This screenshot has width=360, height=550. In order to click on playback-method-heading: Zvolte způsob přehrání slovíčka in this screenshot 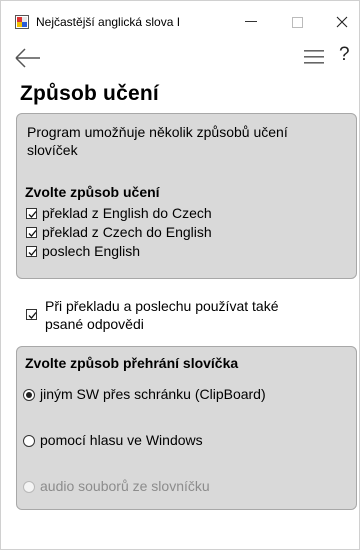, I will do `click(132, 363)`.